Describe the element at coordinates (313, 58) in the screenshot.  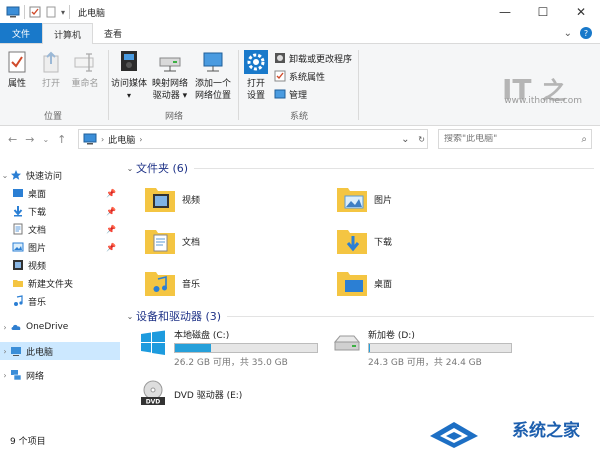
I see `uninstall-program-button: 卸载或更改程序` at that location.